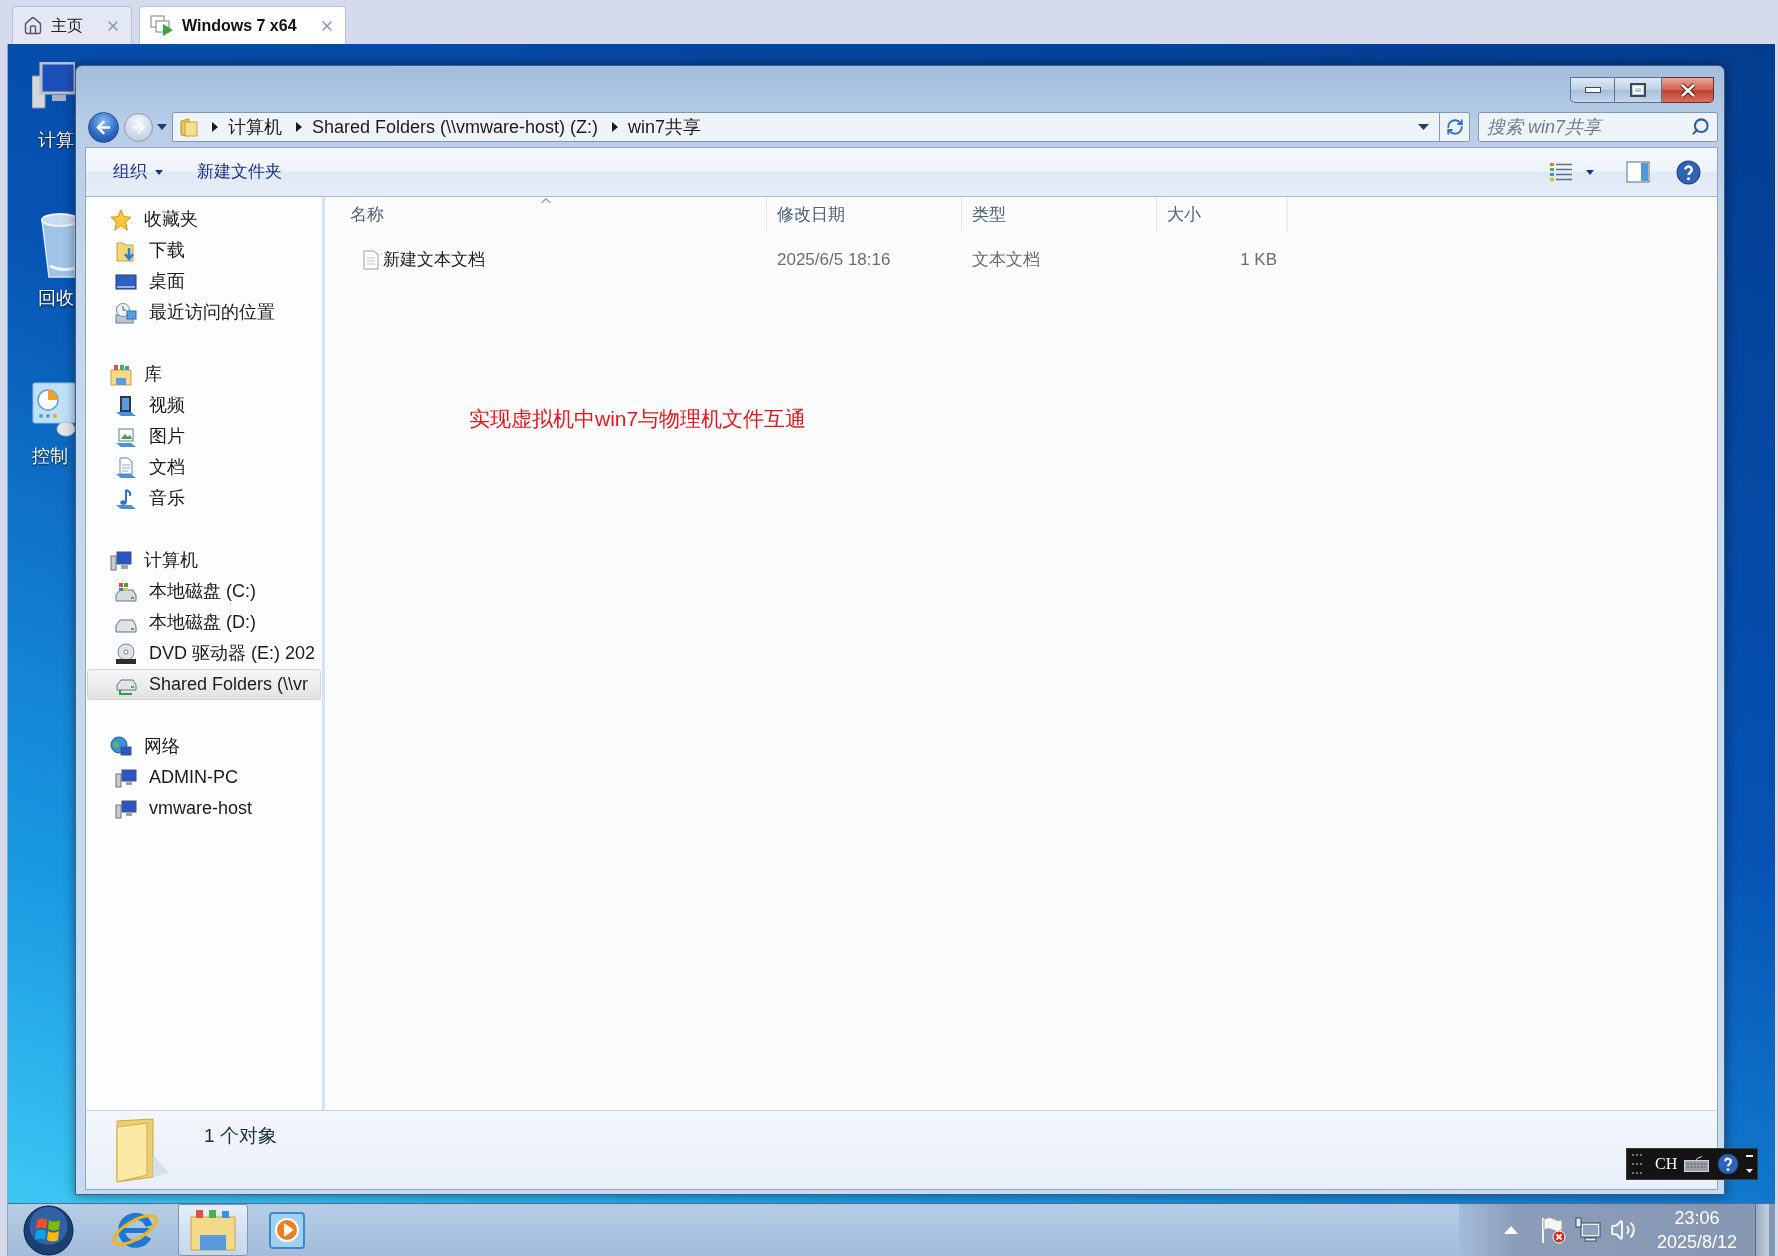 Image resolution: width=1778 pixels, height=1256 pixels. Describe the element at coordinates (434, 260) in the screenshot. I see `file-name: 新建文本文档` at that location.